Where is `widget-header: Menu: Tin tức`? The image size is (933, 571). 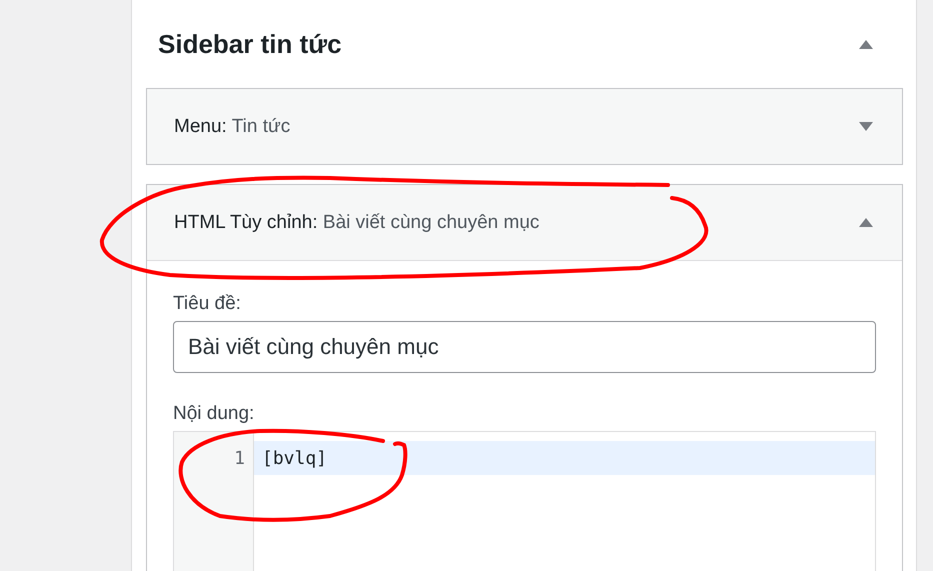 widget-header: Menu: Tin tức is located at coordinates (524, 126).